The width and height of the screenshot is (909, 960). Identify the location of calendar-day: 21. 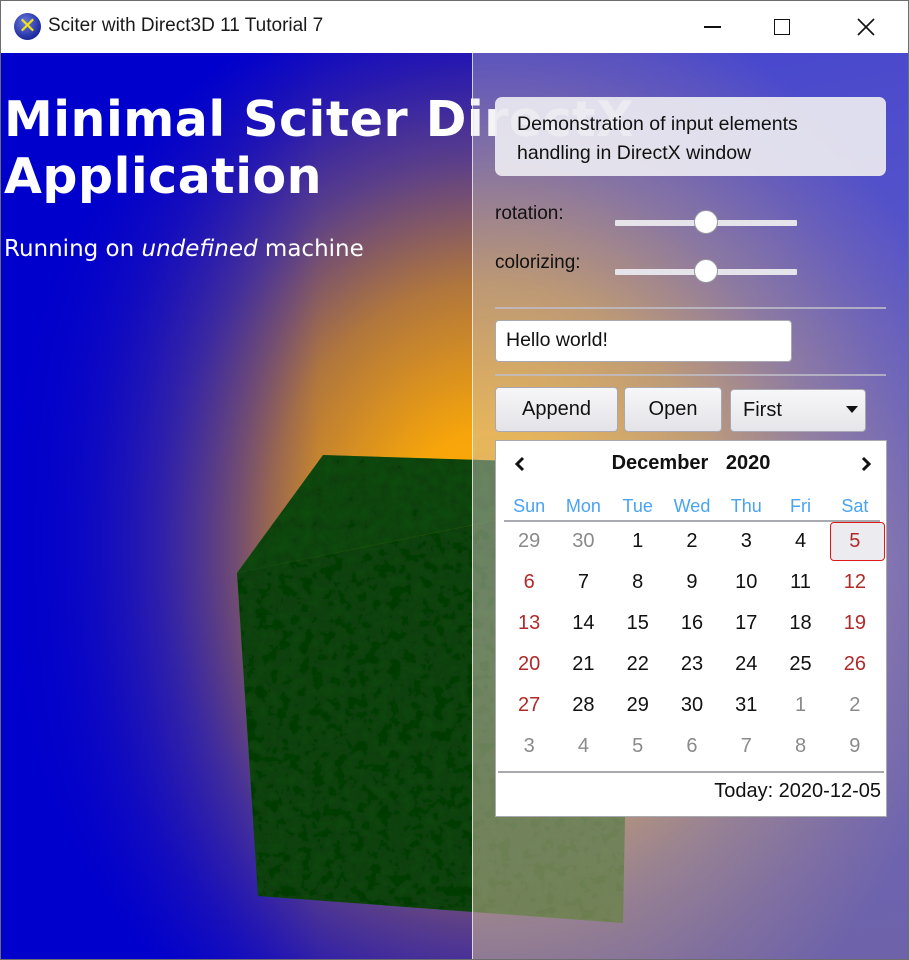
(583, 664).